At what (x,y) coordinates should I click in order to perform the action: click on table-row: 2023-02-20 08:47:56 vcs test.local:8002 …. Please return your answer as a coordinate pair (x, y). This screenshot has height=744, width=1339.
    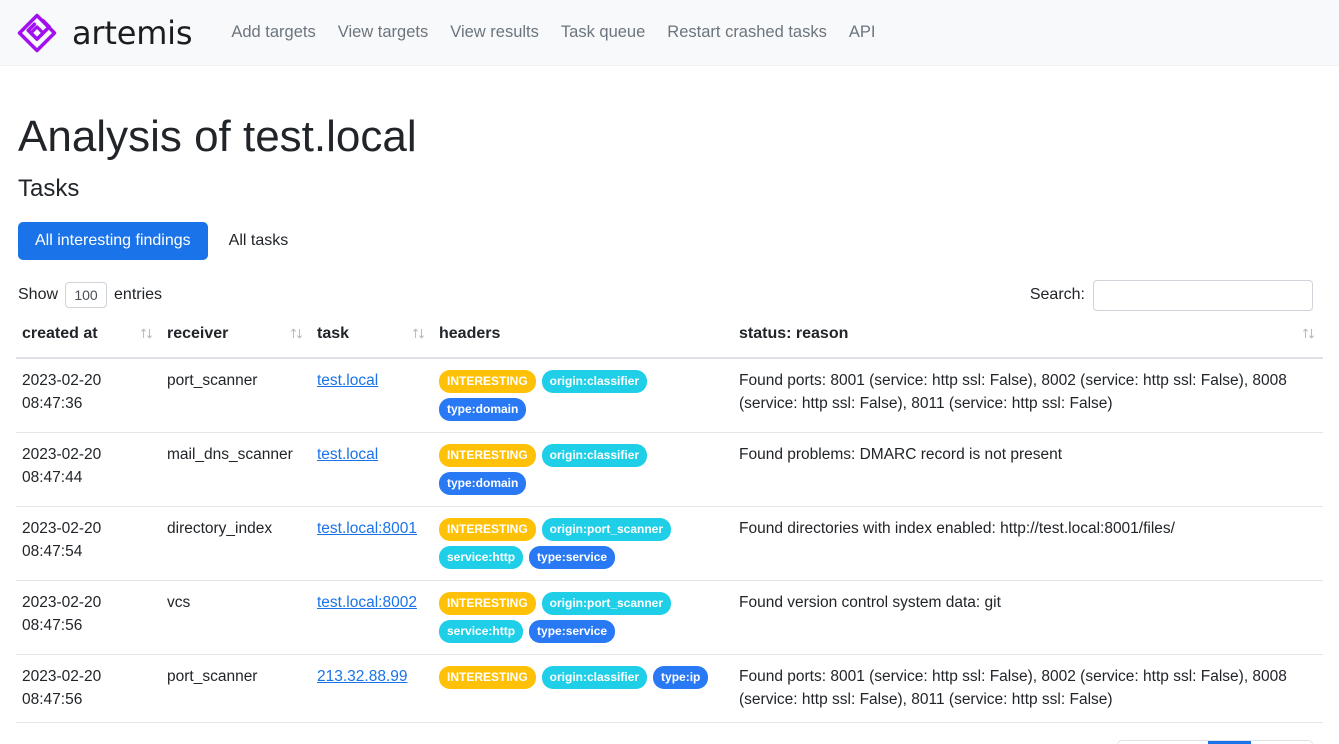
    Looking at the image, I should click on (669, 617).